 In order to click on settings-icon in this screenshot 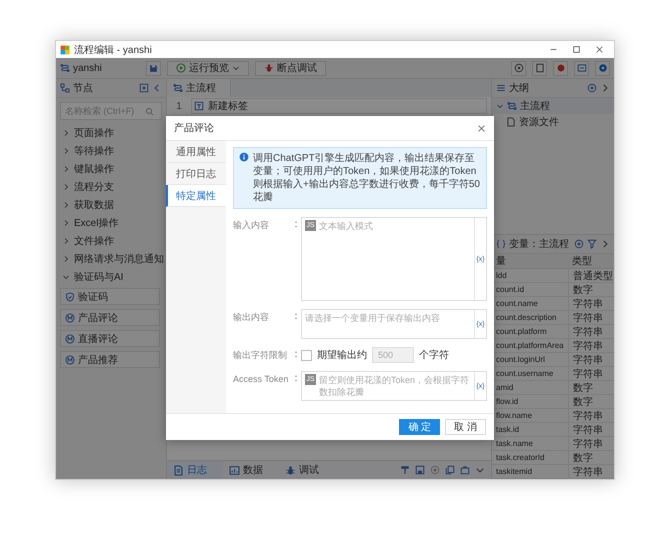, I will do `click(603, 68)`.